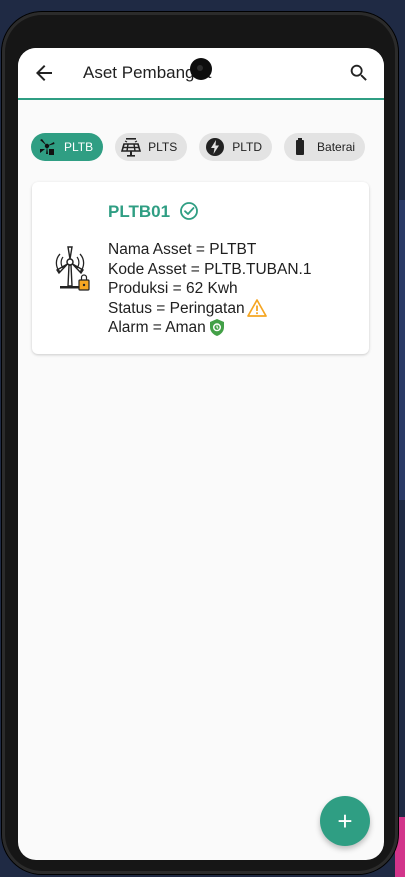  What do you see at coordinates (79, 147) in the screenshot?
I see `chip-pltb-label: PLTB` at bounding box center [79, 147].